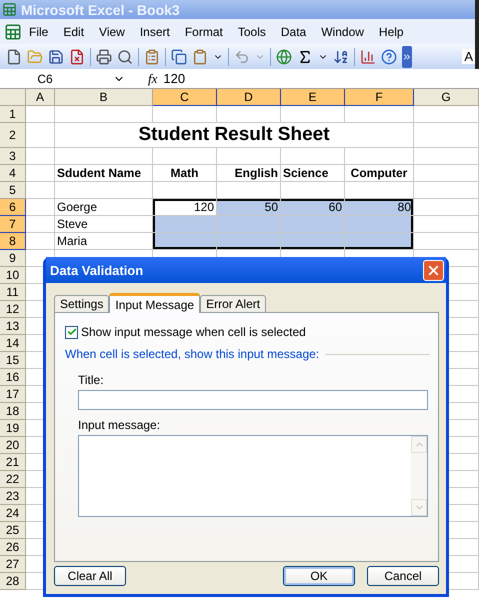  Describe the element at coordinates (40, 97) in the screenshot. I see `column-header: A` at that location.